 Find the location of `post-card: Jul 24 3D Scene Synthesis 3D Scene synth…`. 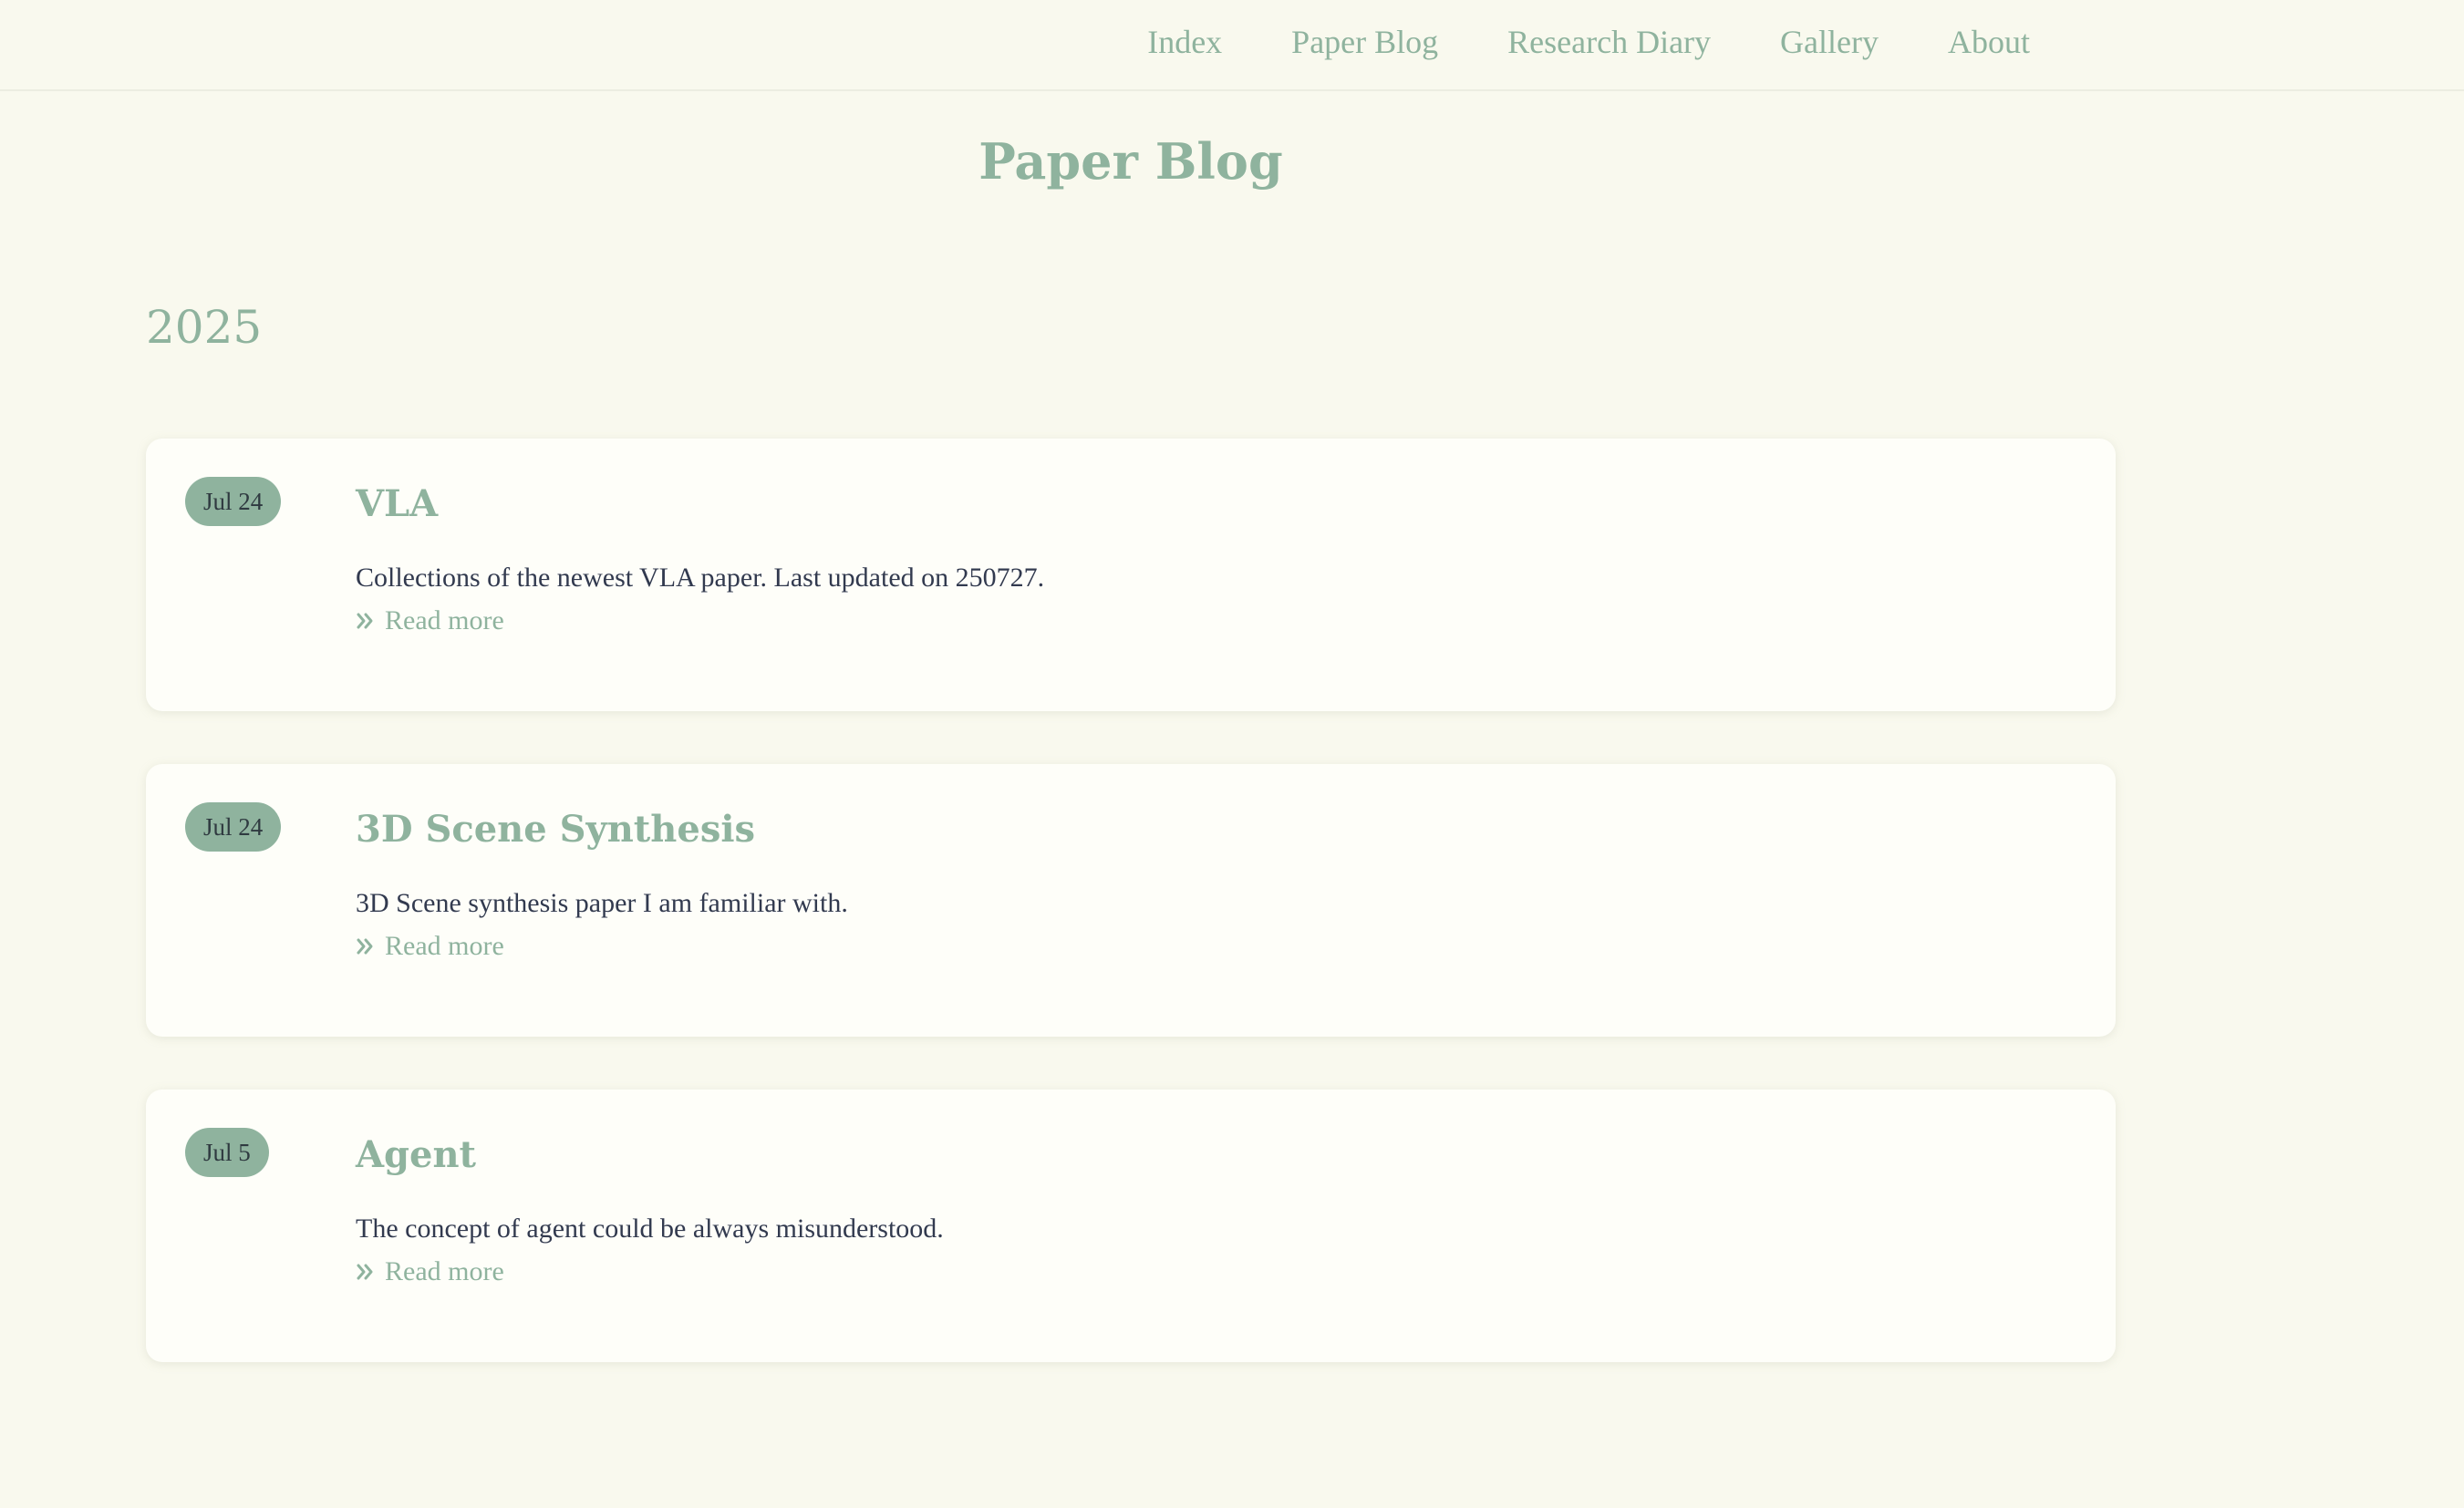

post-card: Jul 24 3D Scene Synthesis 3D Scene synth… is located at coordinates (1131, 900).